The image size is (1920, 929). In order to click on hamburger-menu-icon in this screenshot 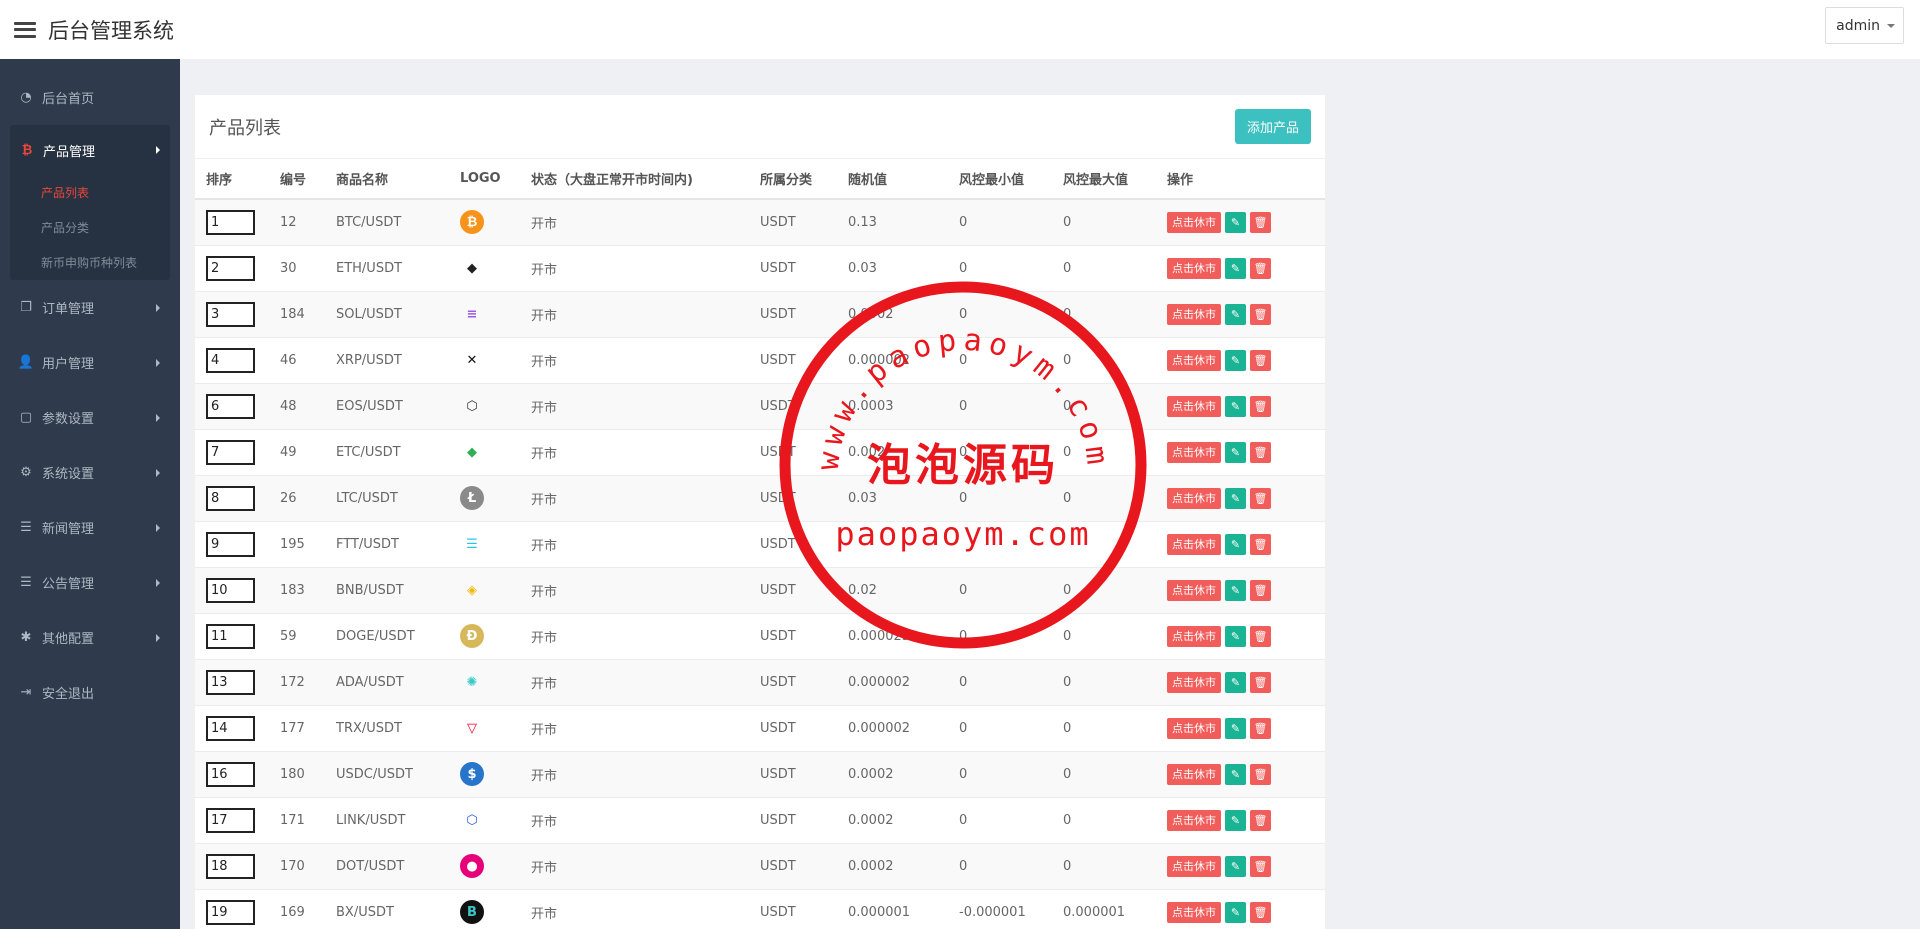, I will do `click(25, 29)`.